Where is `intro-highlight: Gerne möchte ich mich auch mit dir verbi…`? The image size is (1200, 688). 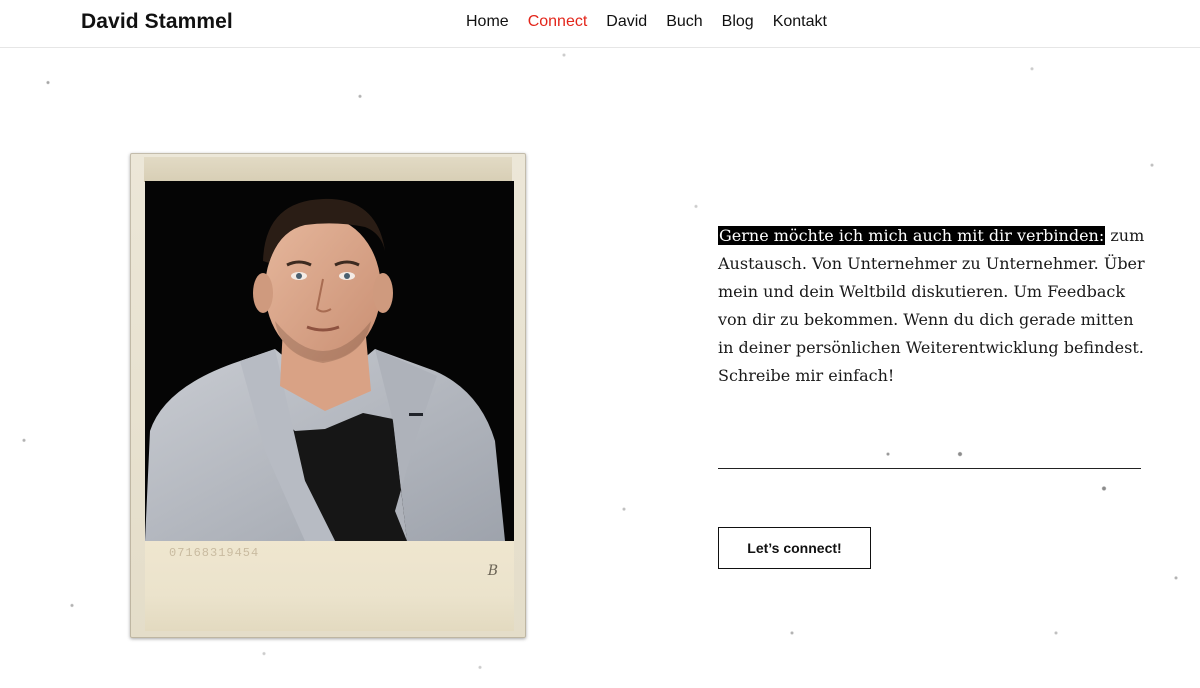 intro-highlight: Gerne möchte ich mich auch mit dir verbi… is located at coordinates (912, 235).